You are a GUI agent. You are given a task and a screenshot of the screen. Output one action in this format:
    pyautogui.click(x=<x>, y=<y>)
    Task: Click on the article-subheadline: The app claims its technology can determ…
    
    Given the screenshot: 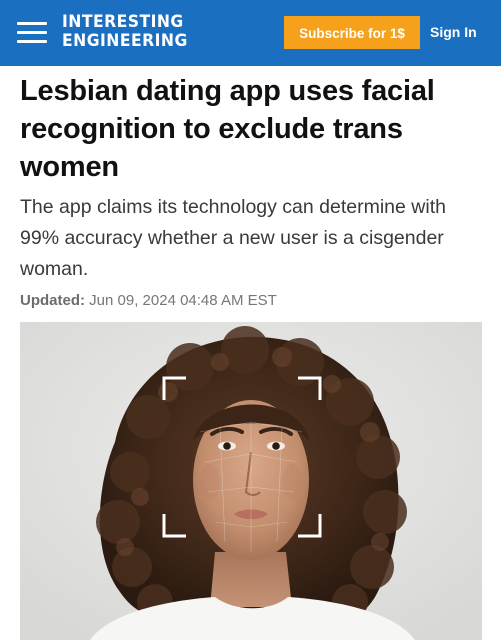 What is the action you would take?
    pyautogui.click(x=233, y=238)
    